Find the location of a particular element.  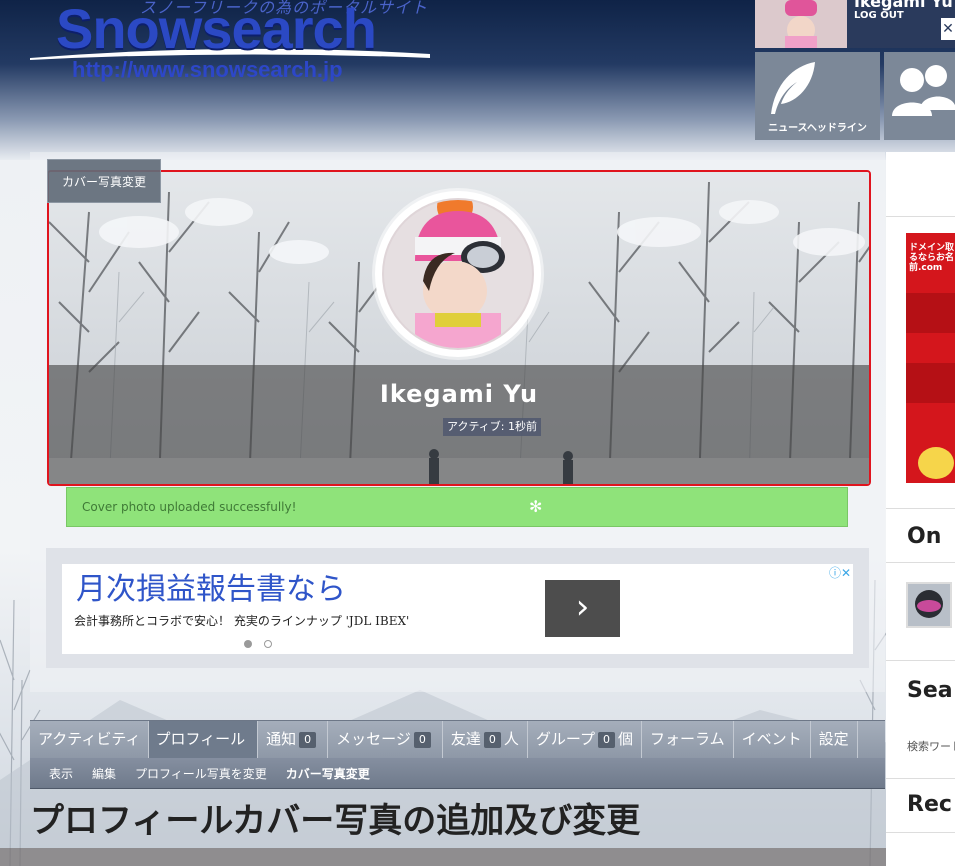

sidebar-heading-recent: Rec is located at coordinates (929, 804).